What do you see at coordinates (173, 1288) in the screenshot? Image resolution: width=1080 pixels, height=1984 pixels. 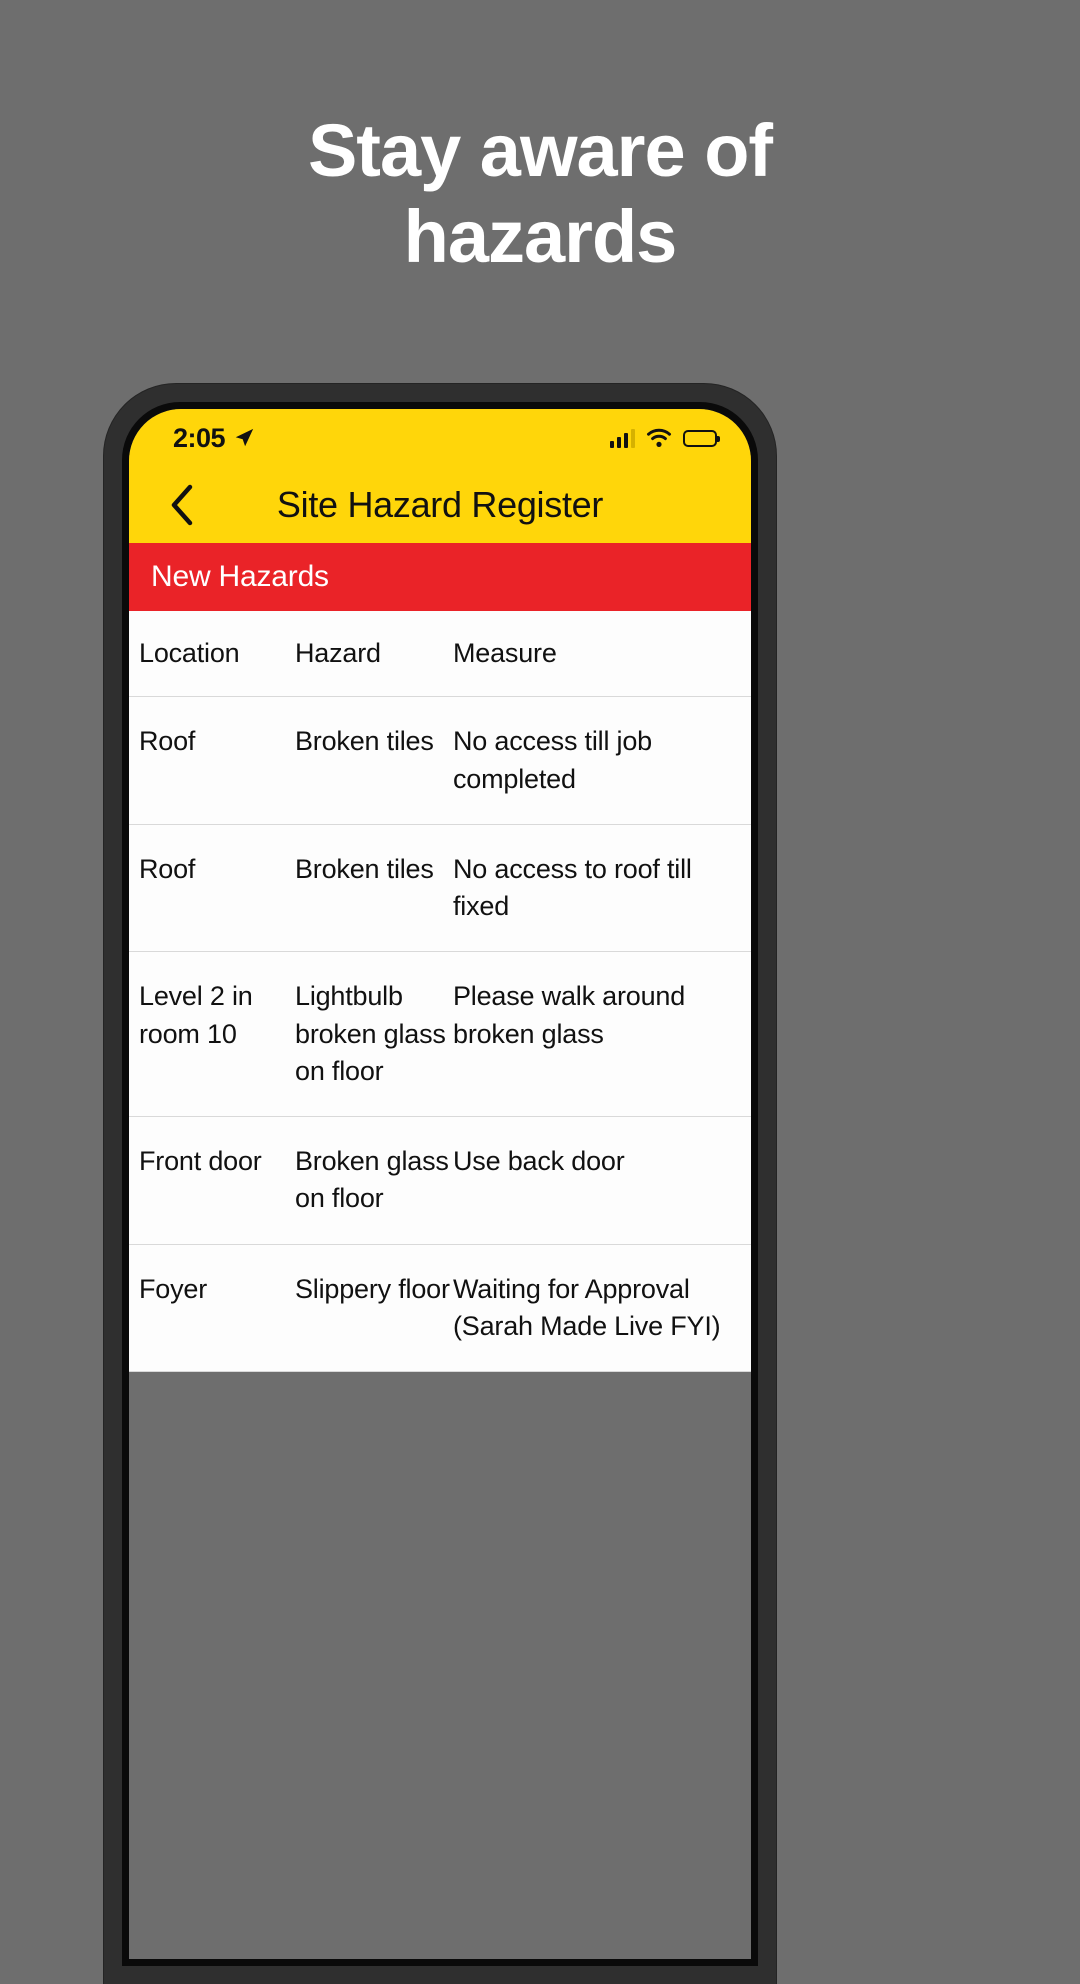 I see `cell-location: Foyer` at bounding box center [173, 1288].